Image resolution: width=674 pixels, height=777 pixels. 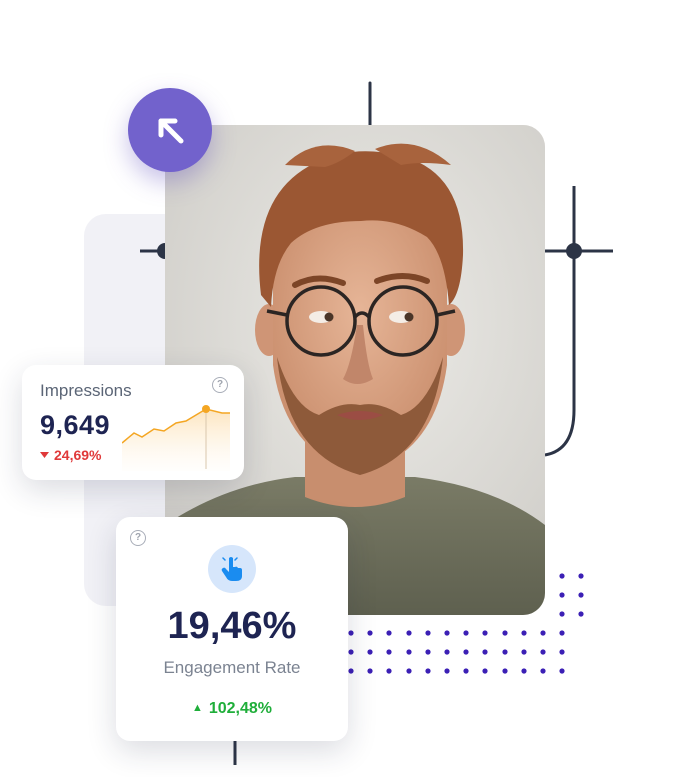 I want to click on engagement-label: Engagement Rate, so click(x=232, y=667).